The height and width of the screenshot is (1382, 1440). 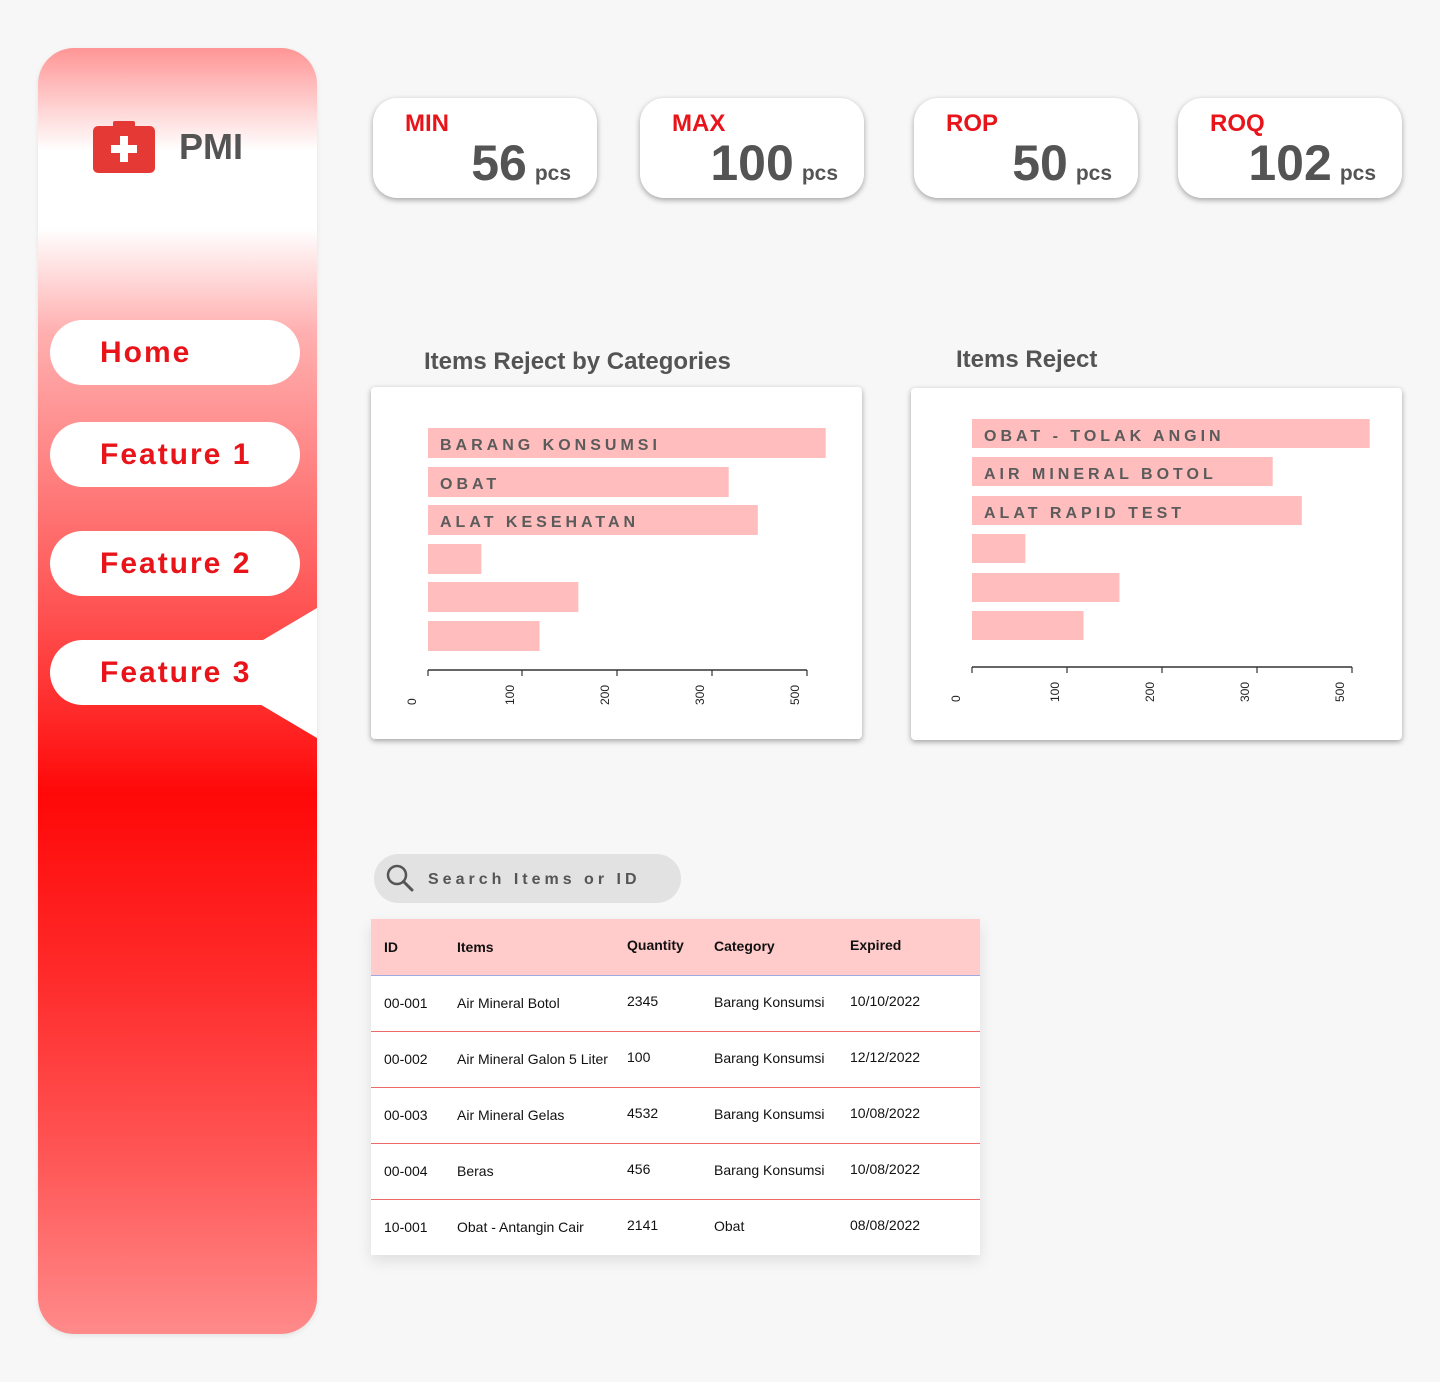 What do you see at coordinates (1084, 513) in the screenshot?
I see `chart-bar-label: ALAT RAPID TEST` at bounding box center [1084, 513].